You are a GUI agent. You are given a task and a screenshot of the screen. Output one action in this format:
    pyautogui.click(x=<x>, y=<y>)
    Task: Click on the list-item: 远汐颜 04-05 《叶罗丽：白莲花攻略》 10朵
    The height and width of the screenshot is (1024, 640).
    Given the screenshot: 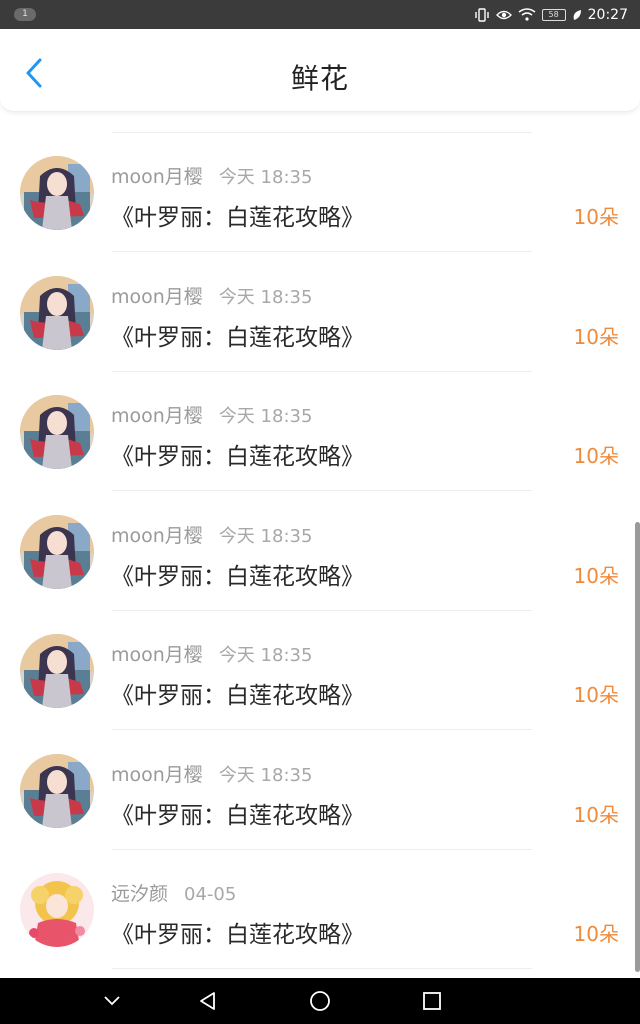 What is the action you would take?
    pyautogui.click(x=320, y=899)
    